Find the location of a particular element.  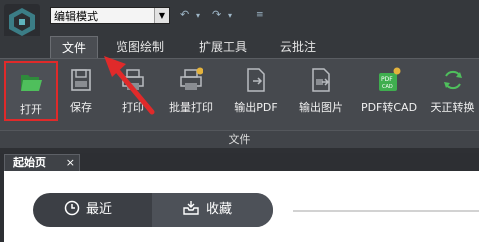

document-tabs: 起始页 × is located at coordinates (239, 162).